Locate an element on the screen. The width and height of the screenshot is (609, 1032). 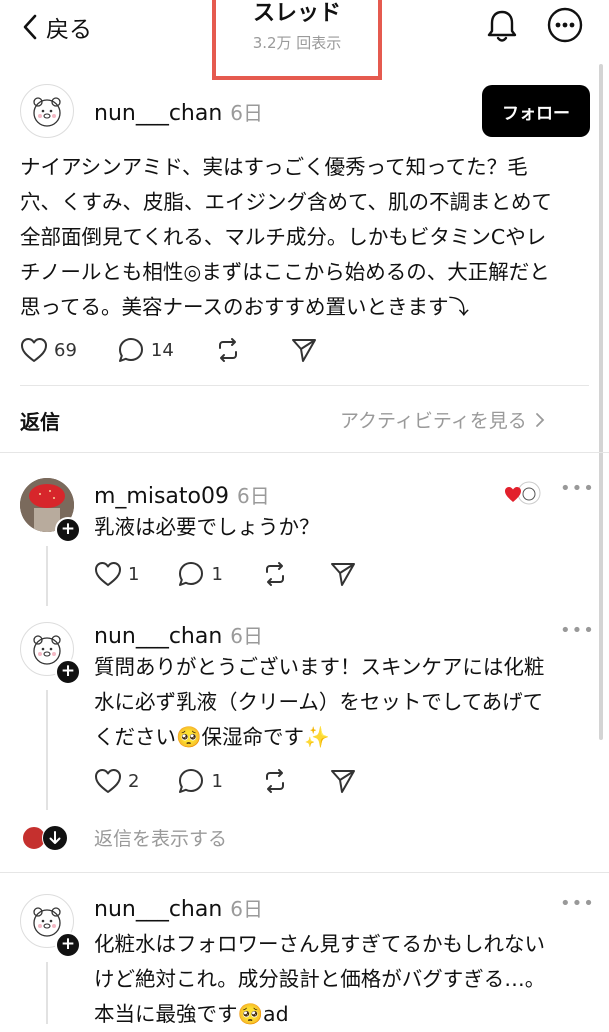
activity-link-label: アクティビティを見る is located at coordinates (433, 421).